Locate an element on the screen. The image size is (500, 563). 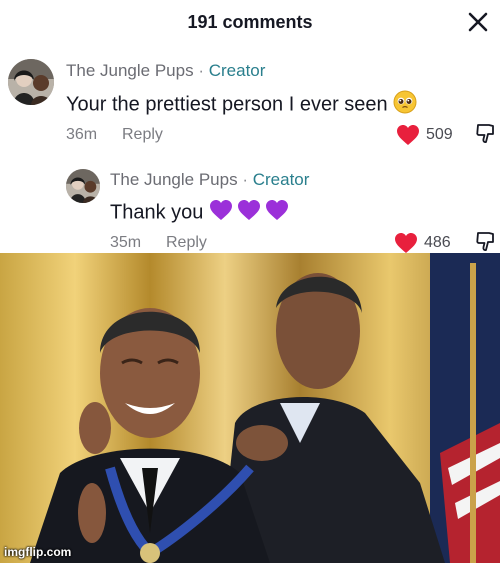
comment-text: Thank you is located at coordinates (157, 212).